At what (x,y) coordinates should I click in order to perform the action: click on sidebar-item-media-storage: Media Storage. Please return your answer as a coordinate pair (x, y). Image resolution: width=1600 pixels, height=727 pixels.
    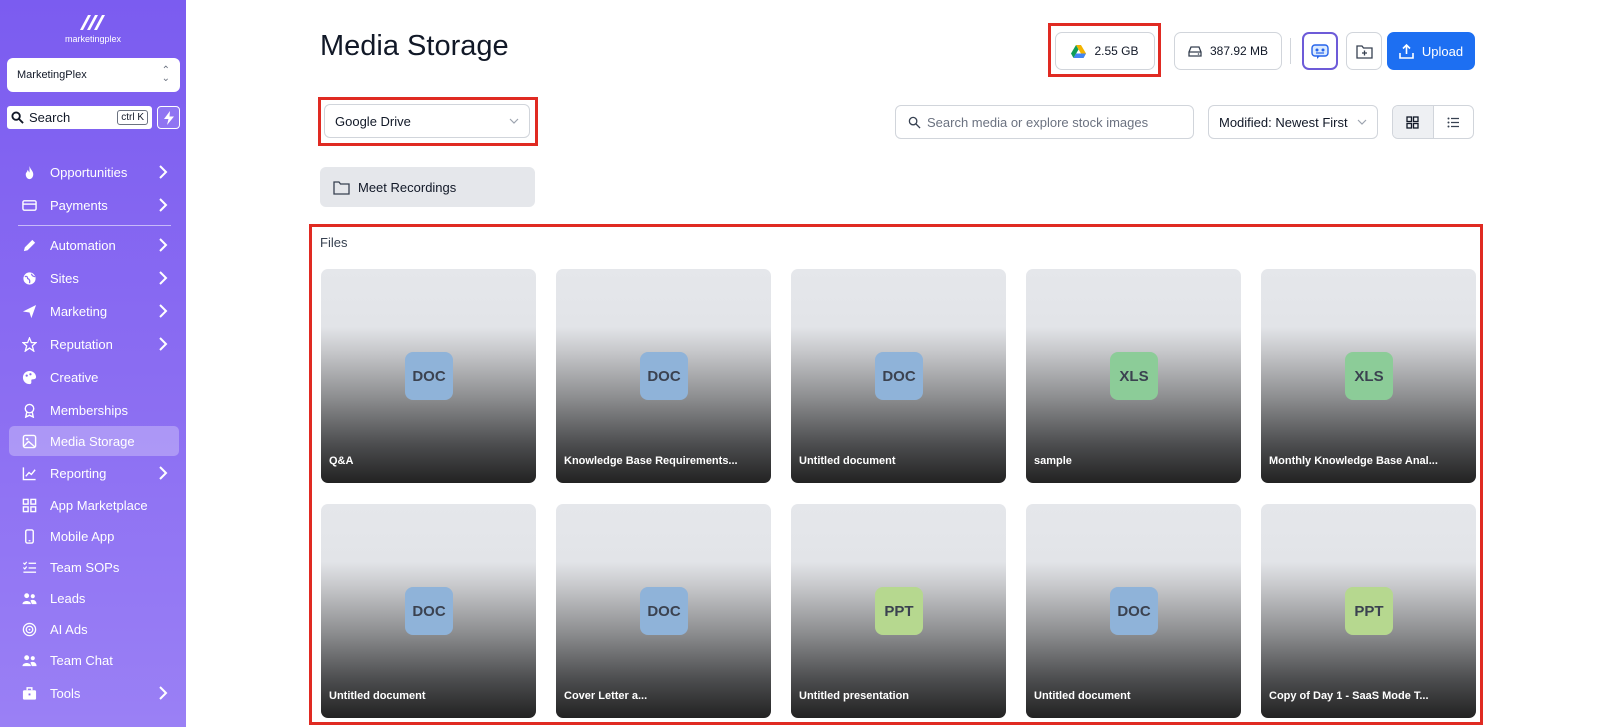
    Looking at the image, I should click on (94, 441).